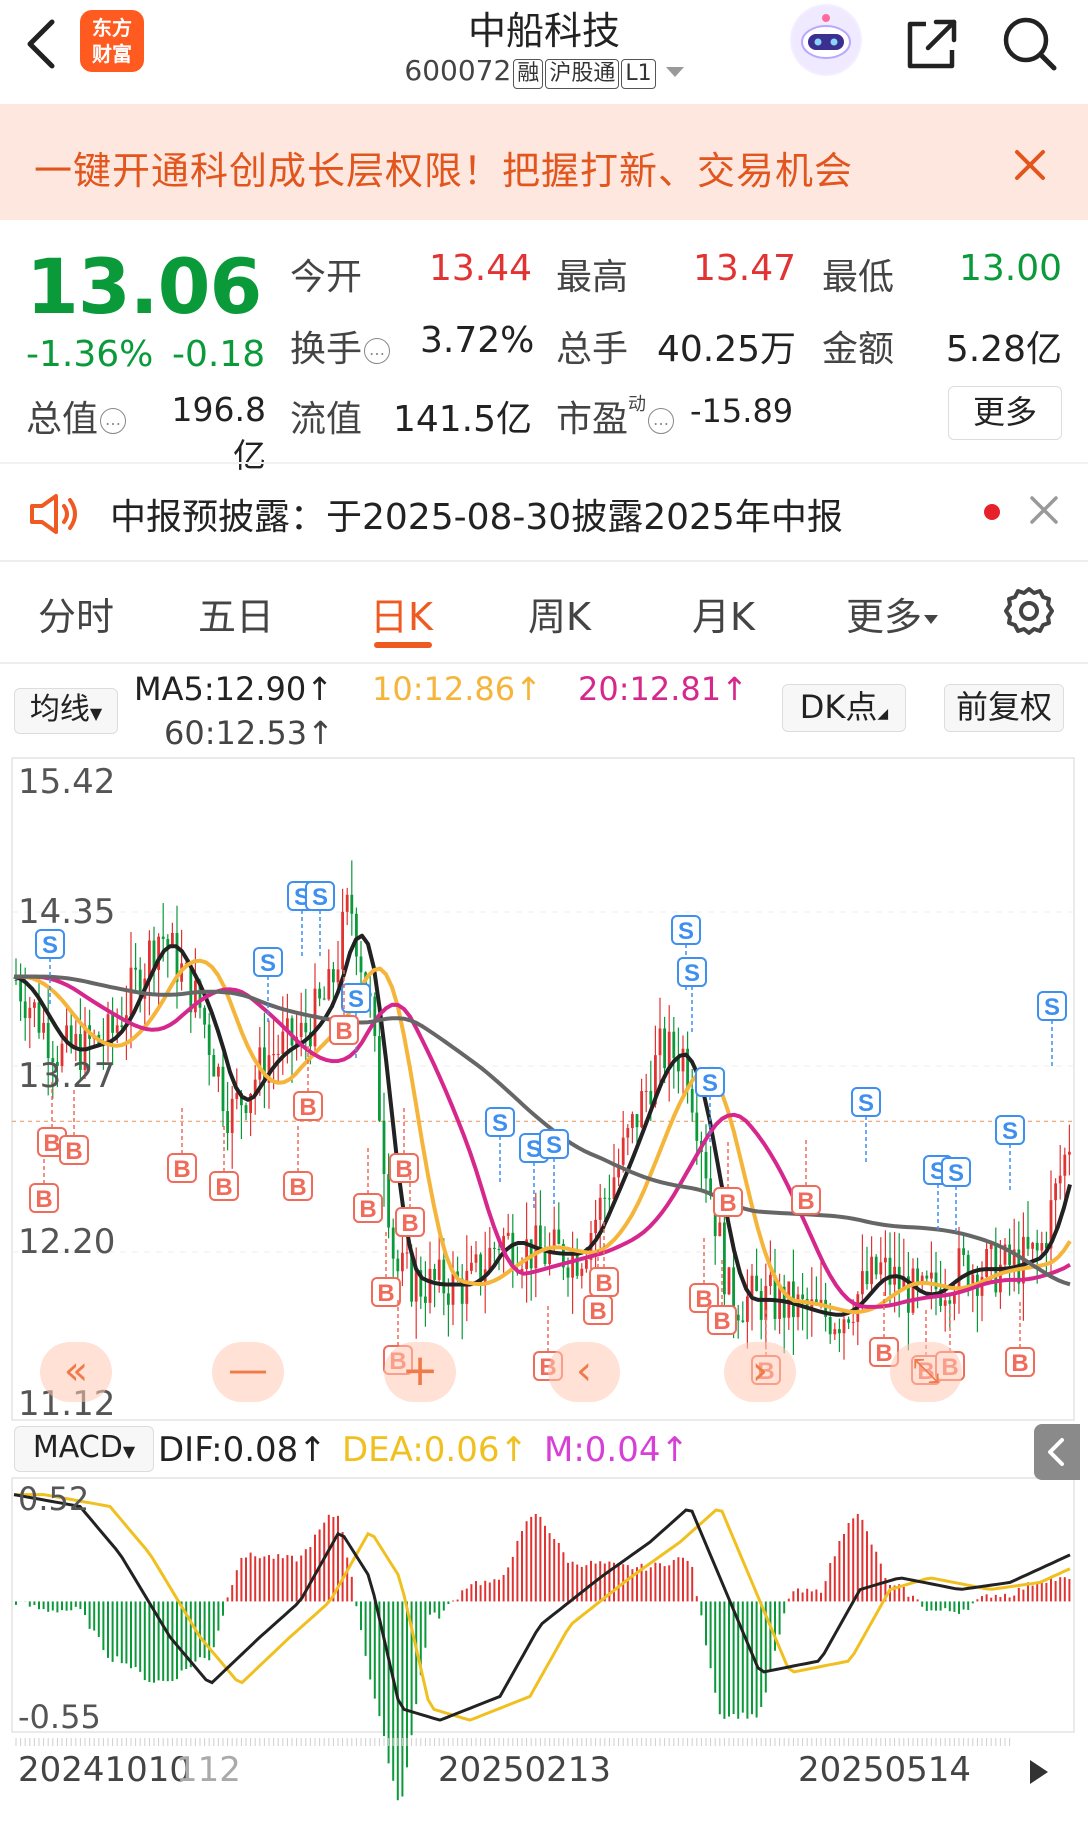 This screenshot has width=1088, height=1831. What do you see at coordinates (1057, 1452) in the screenshot?
I see `collapse-panel-button` at bounding box center [1057, 1452].